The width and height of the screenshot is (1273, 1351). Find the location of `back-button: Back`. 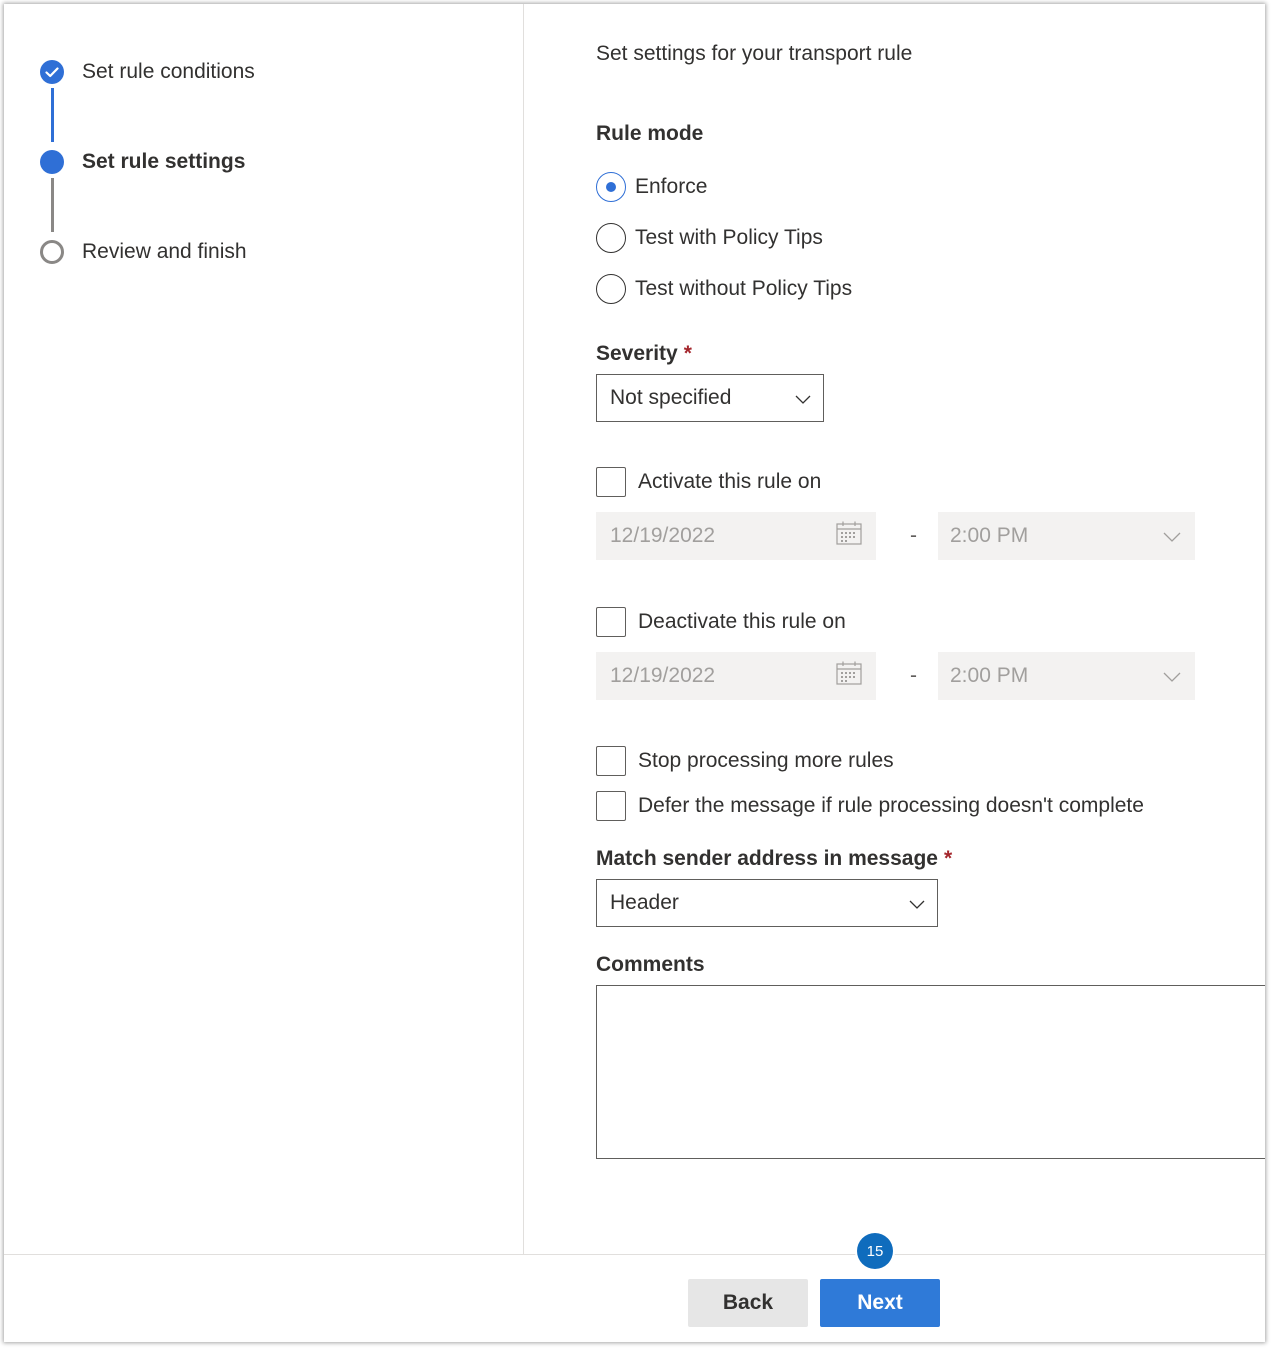

back-button: Back is located at coordinates (748, 1303).